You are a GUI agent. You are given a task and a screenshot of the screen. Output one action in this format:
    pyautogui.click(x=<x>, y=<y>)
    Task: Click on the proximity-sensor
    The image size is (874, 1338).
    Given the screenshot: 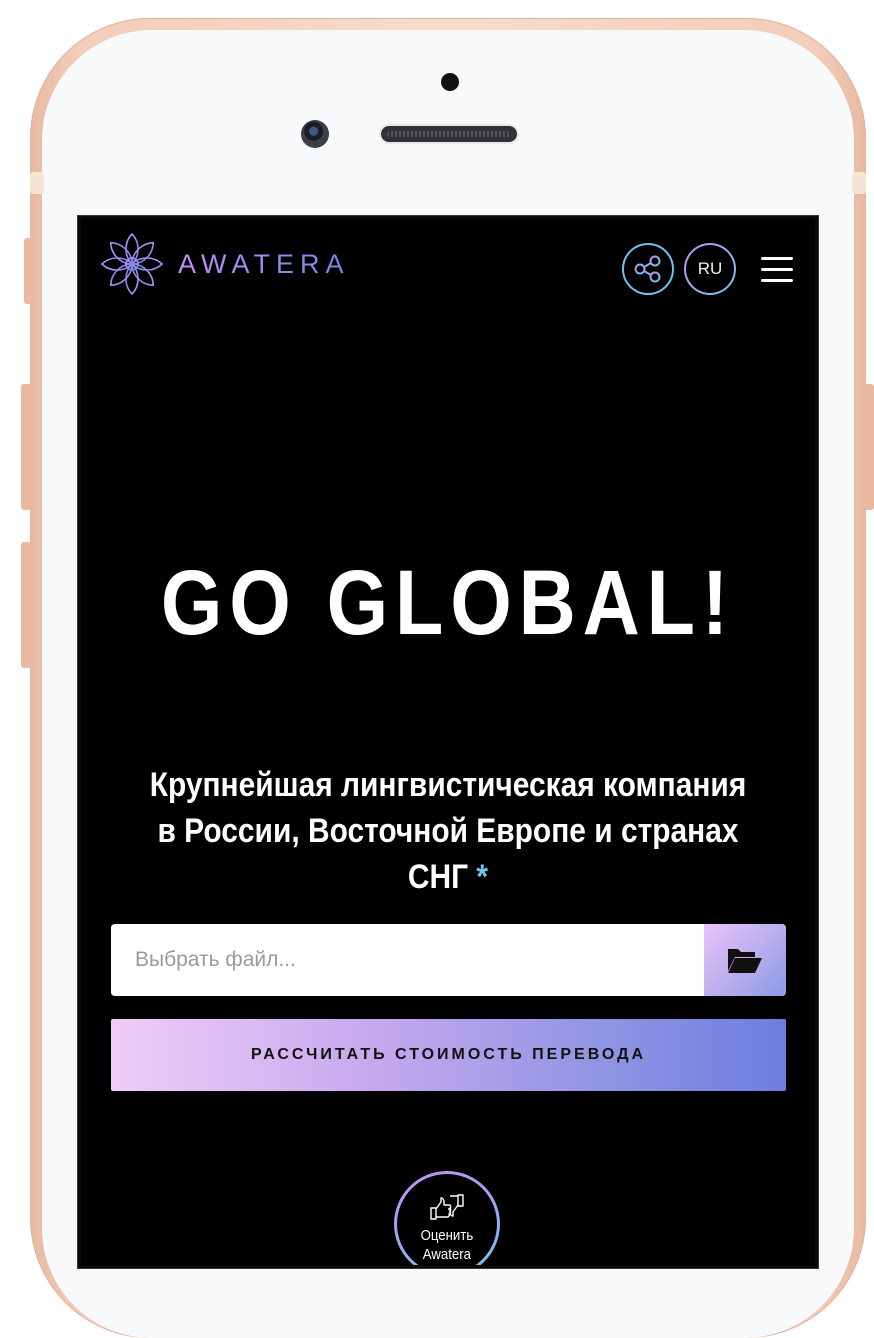 What is the action you would take?
    pyautogui.click(x=450, y=82)
    